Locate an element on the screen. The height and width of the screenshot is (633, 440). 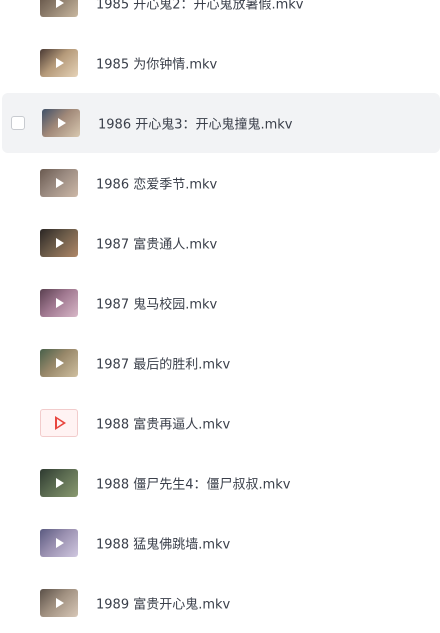
file-row: 1988 僵尸先生4：僵尸叔叔.mkv is located at coordinates (220, 483).